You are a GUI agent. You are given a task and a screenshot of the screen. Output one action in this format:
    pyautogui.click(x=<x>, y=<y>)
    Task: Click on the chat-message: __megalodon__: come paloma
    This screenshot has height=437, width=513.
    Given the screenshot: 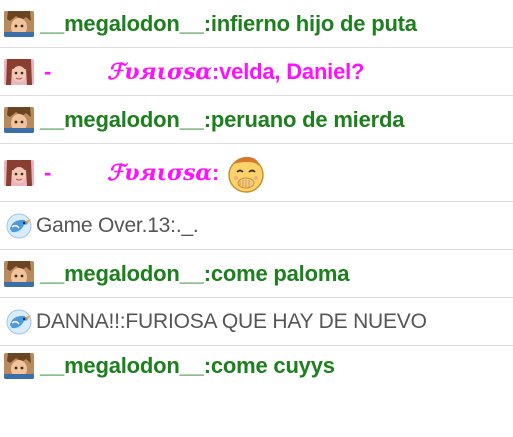 What is the action you would take?
    pyautogui.click(x=256, y=274)
    